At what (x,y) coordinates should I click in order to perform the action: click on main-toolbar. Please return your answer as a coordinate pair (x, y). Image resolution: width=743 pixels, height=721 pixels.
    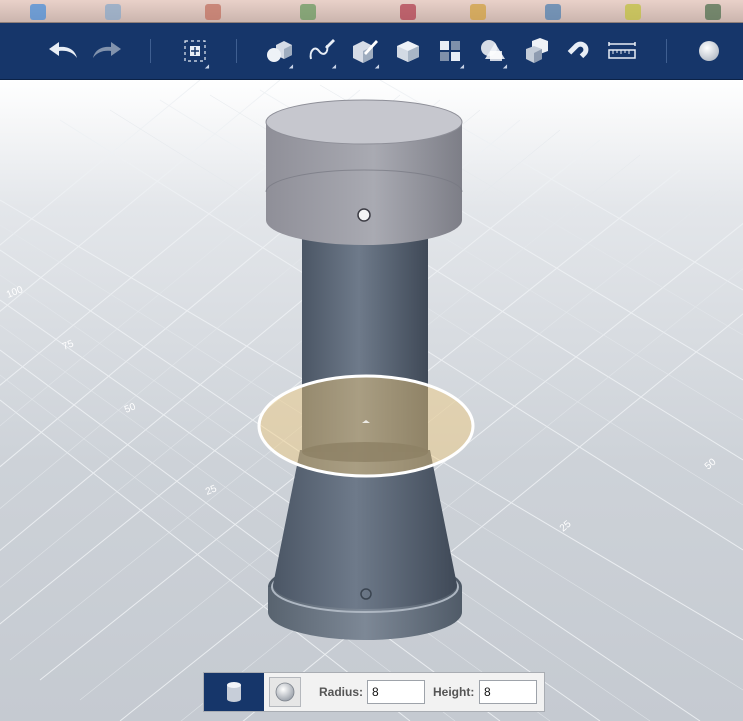
    Looking at the image, I should click on (371, 51).